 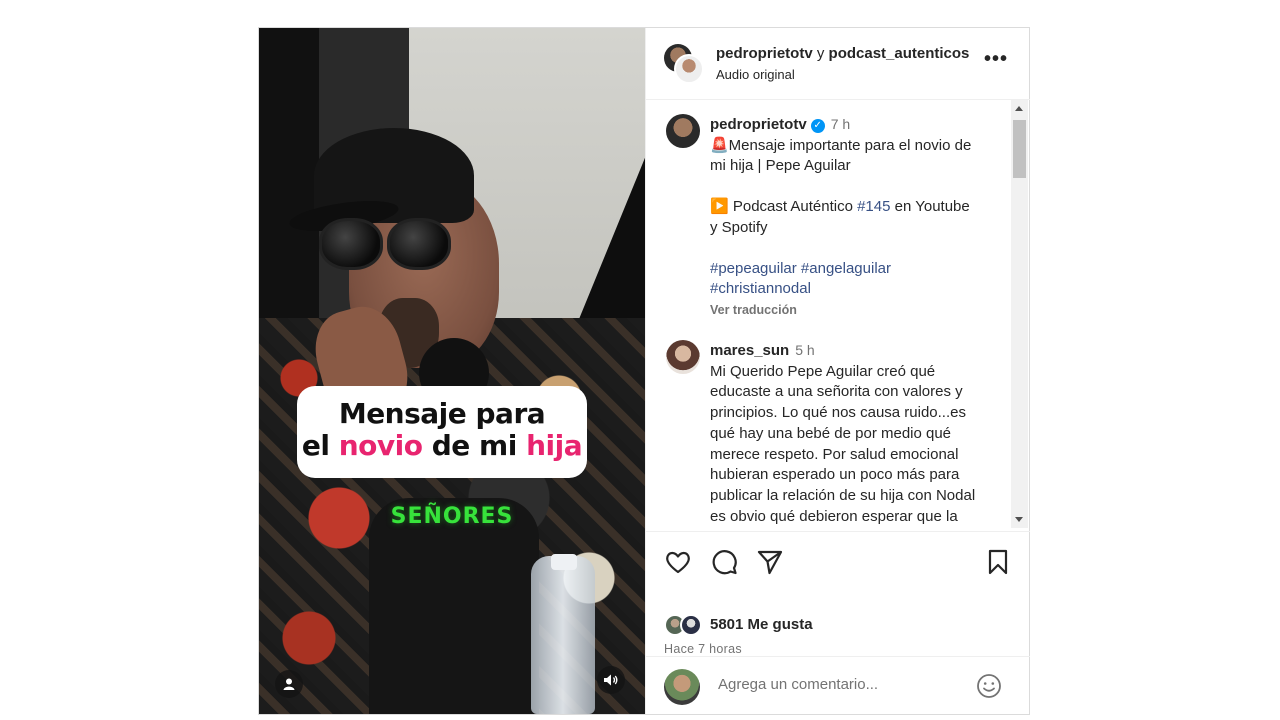 I want to click on heart-icon, so click(x=678, y=562).